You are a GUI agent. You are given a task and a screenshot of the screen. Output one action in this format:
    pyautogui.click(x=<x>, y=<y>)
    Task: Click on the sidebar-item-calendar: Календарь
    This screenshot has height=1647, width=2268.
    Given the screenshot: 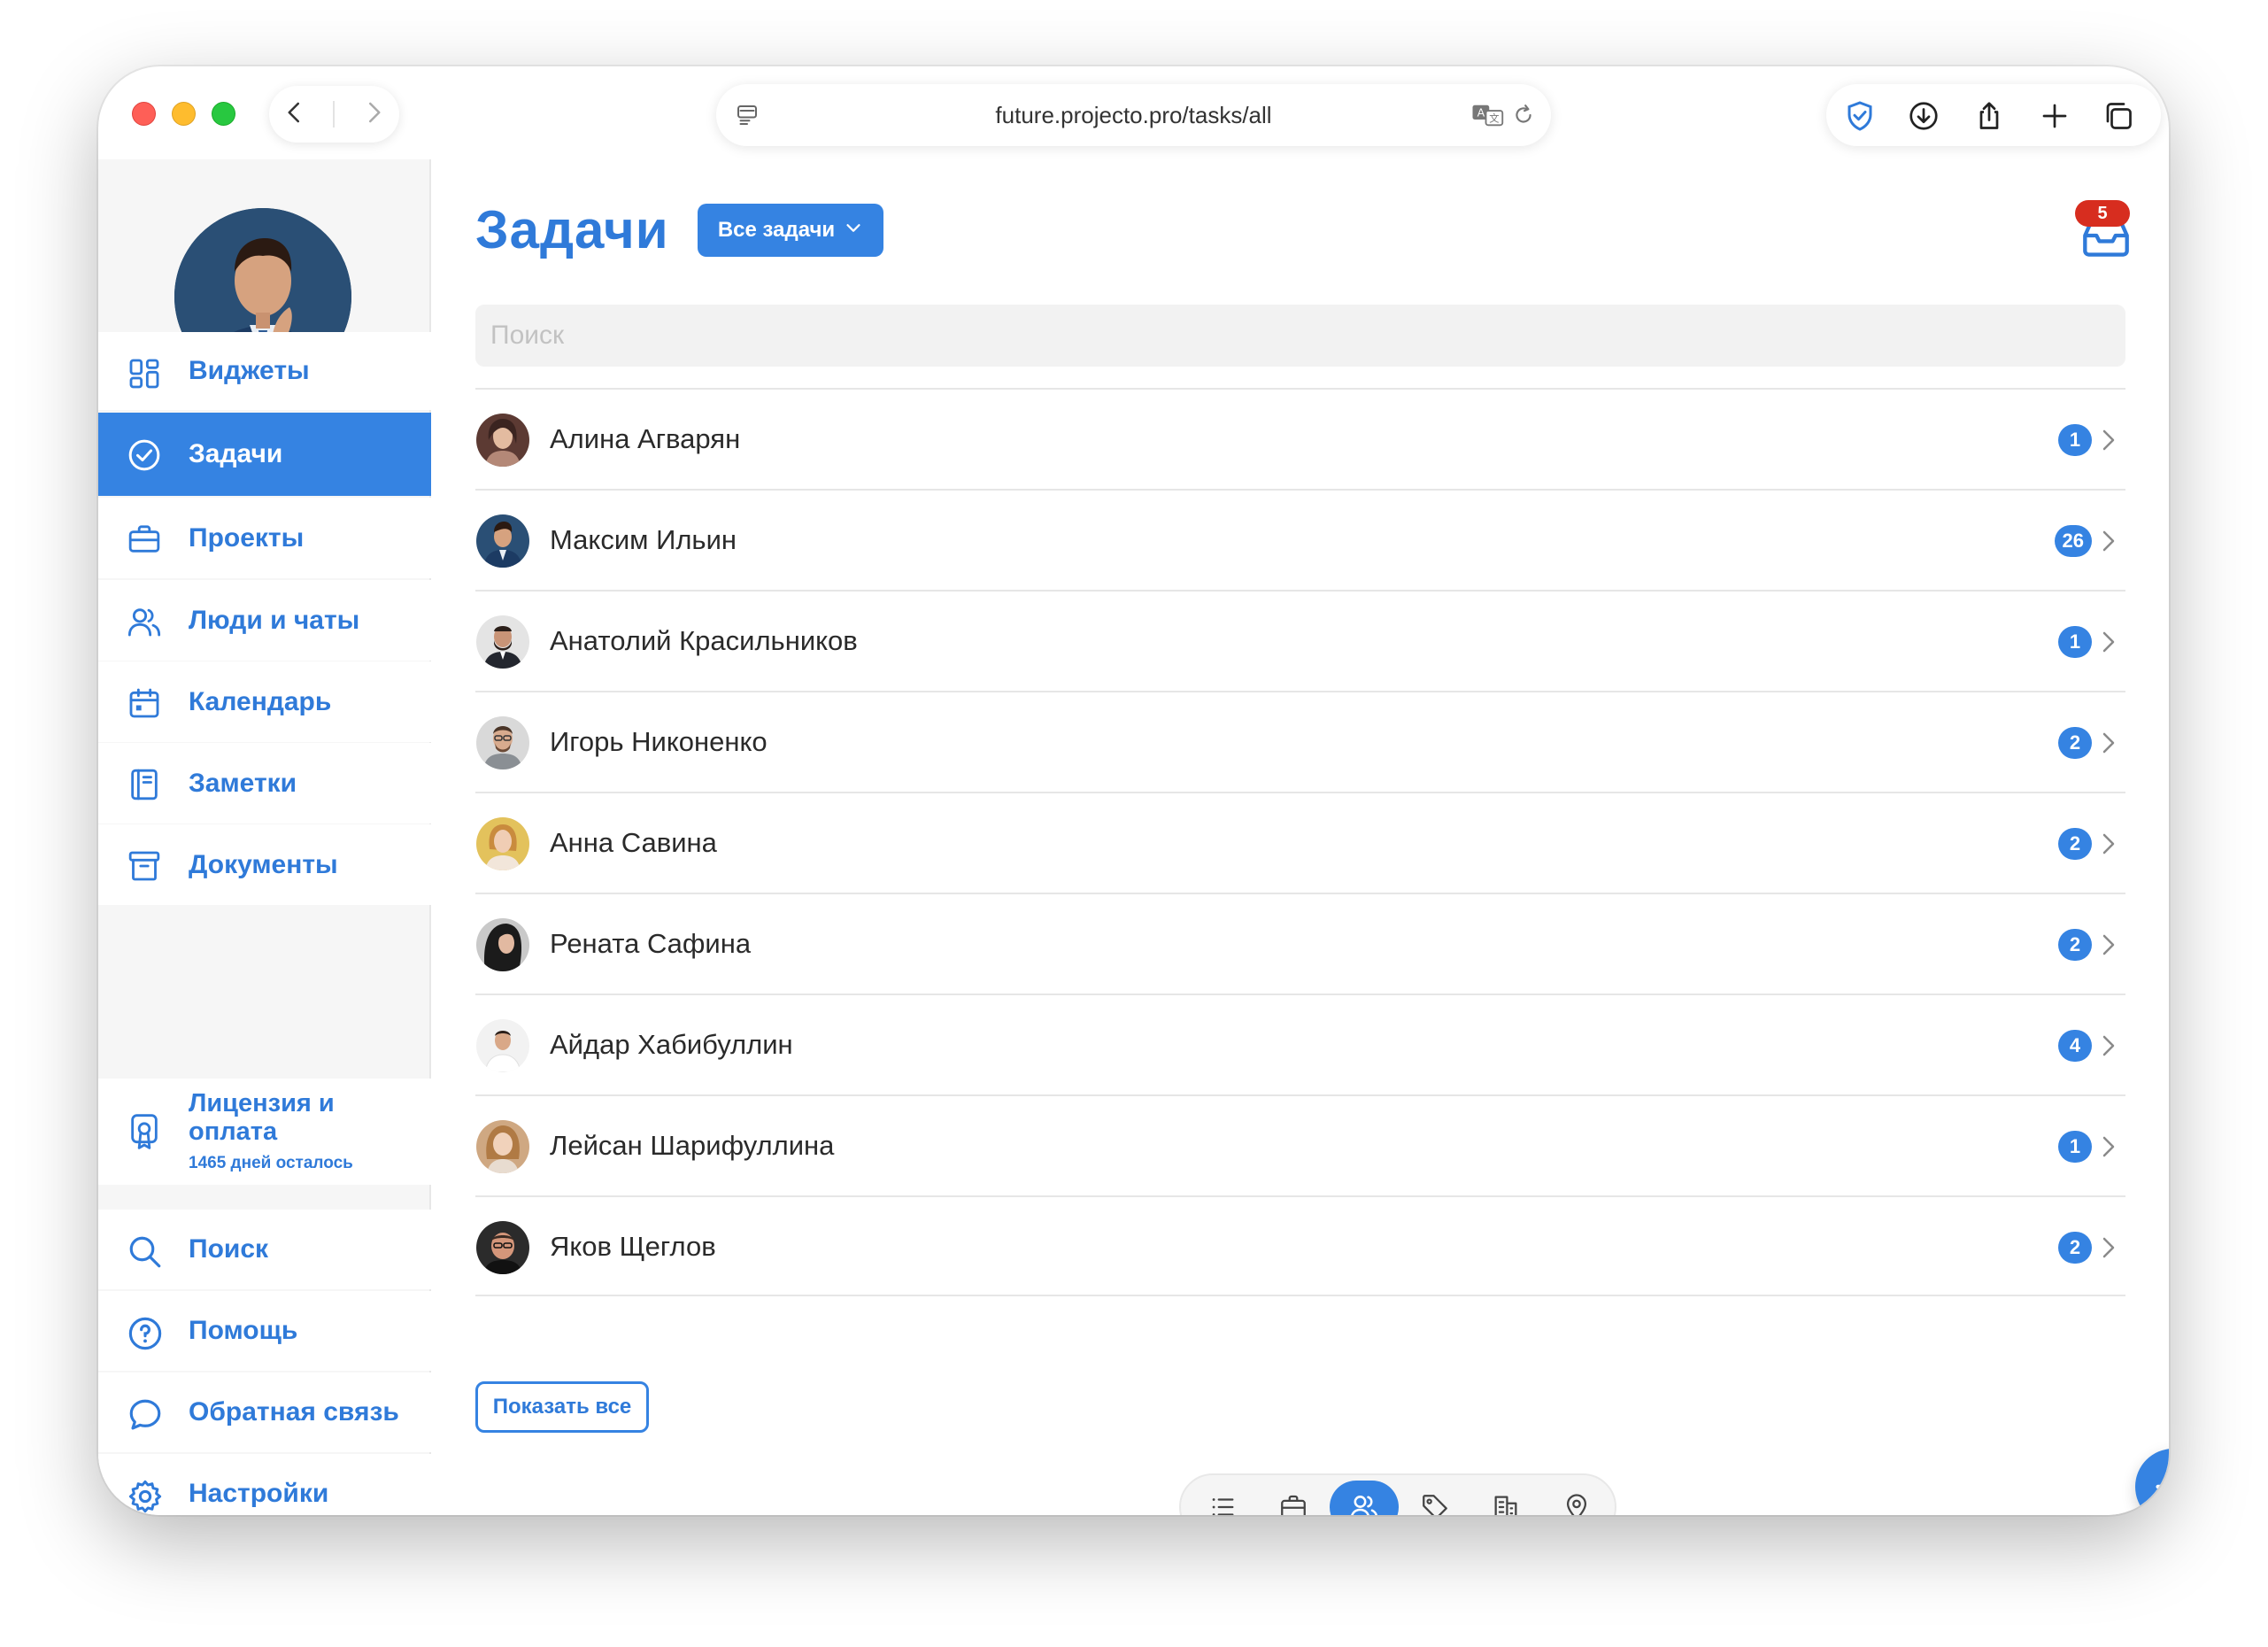 What is the action you would take?
    pyautogui.click(x=264, y=701)
    